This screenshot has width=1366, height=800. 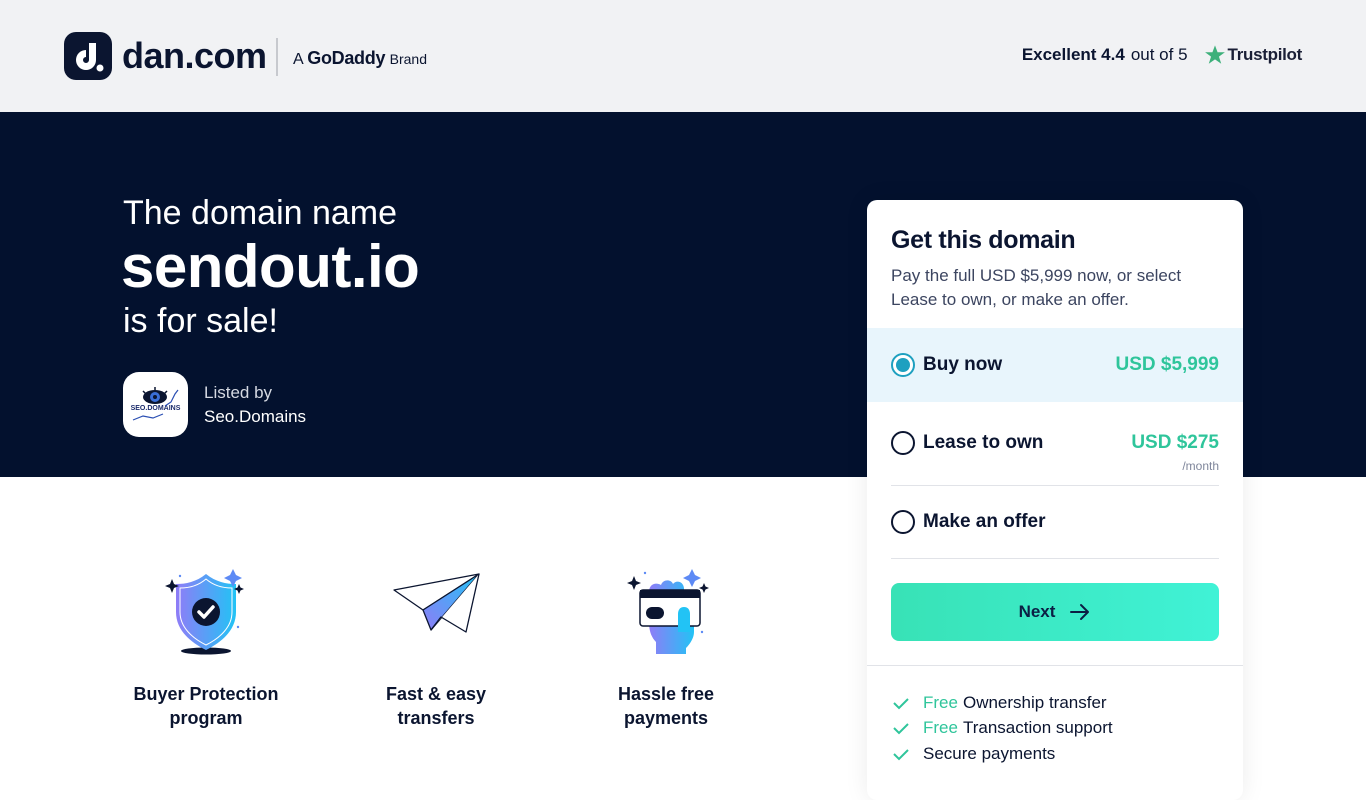 I want to click on seller-name: Seo.Domains, so click(x=255, y=417).